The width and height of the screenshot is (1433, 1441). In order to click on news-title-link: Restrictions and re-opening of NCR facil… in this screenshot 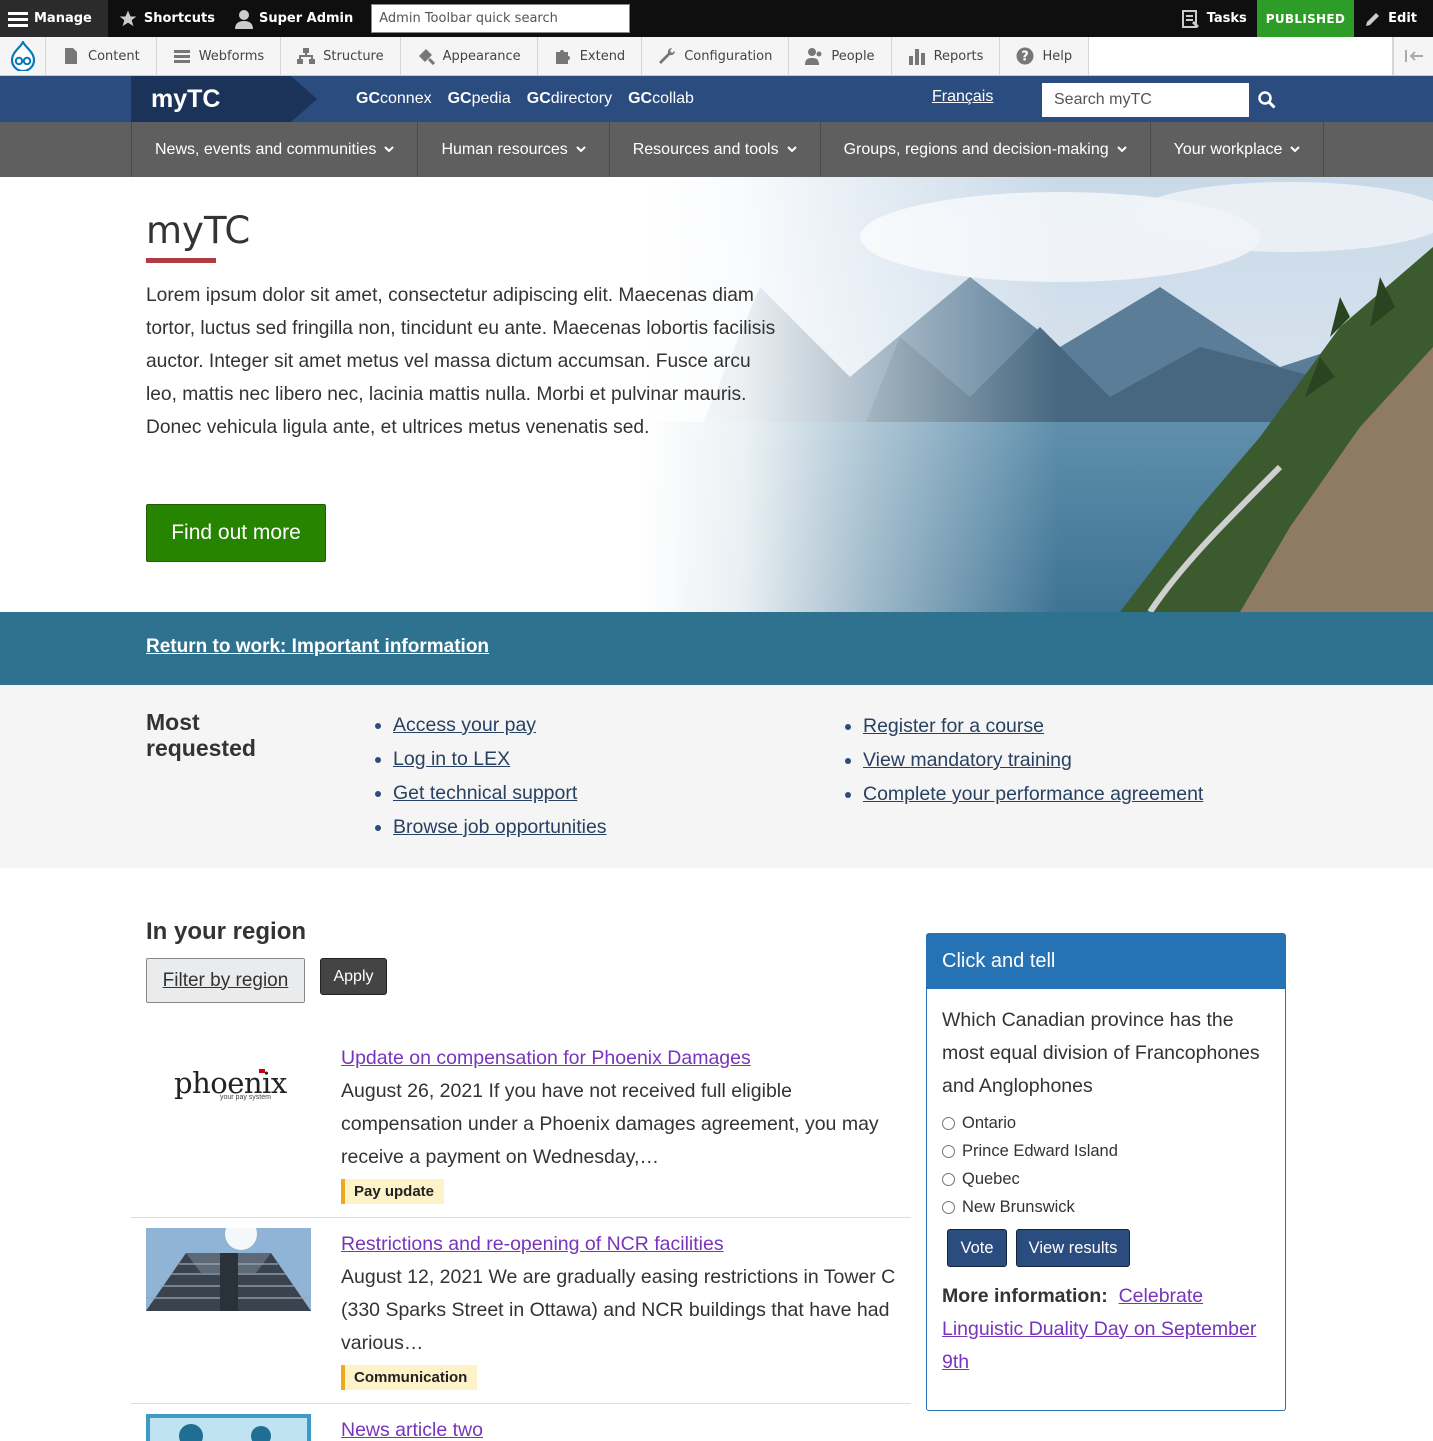, I will do `click(532, 1244)`.